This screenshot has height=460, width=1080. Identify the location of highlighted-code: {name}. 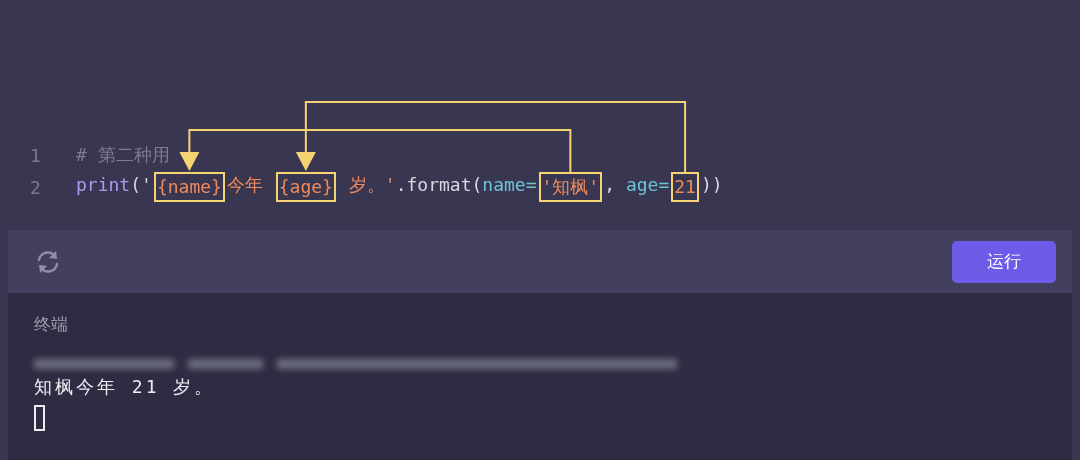
(189, 187).